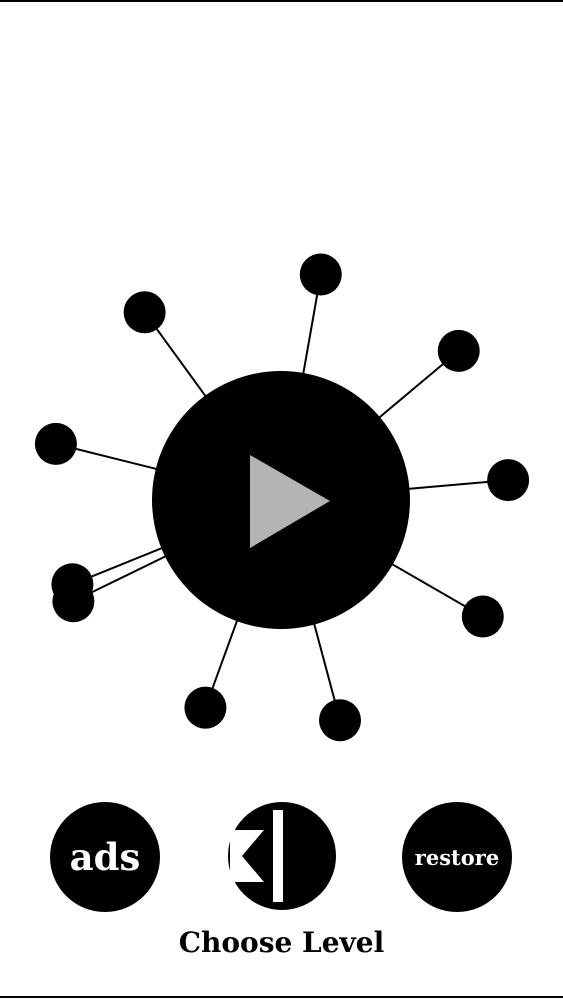 Image resolution: width=563 pixels, height=1000 pixels. I want to click on restore-button-label: restore, so click(457, 857).